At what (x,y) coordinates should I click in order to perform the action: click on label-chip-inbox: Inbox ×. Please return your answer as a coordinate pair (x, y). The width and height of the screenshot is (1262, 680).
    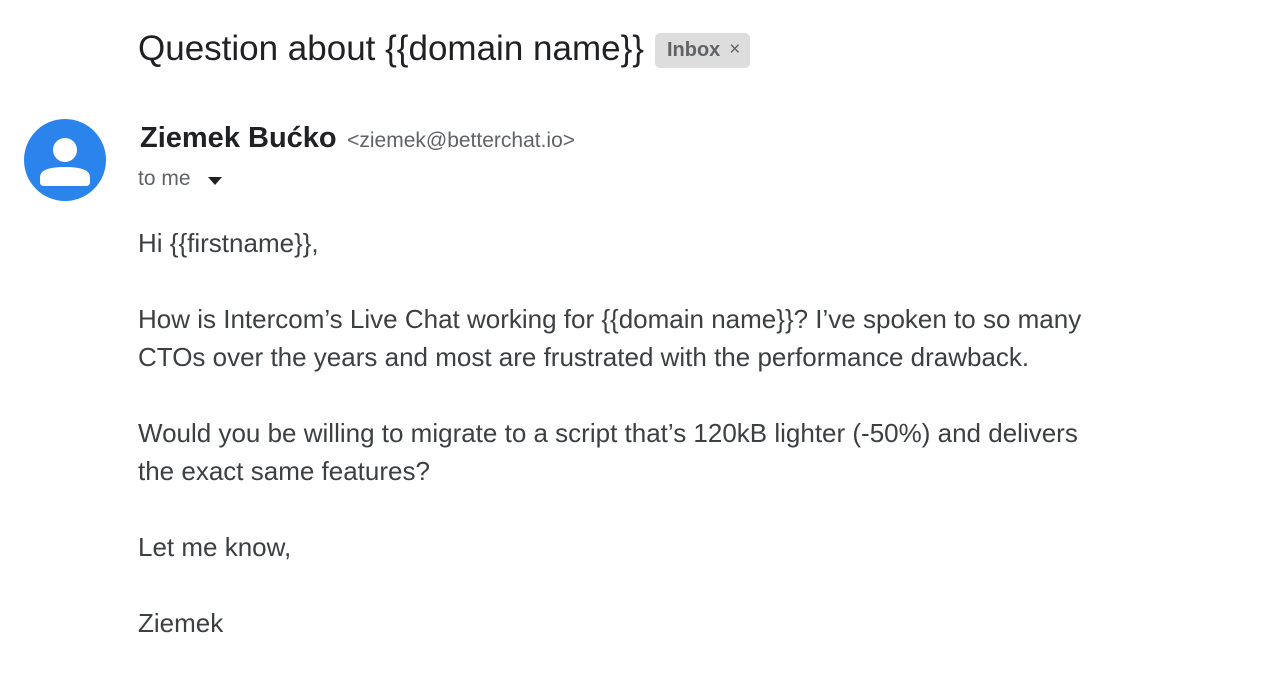
    Looking at the image, I should click on (702, 50).